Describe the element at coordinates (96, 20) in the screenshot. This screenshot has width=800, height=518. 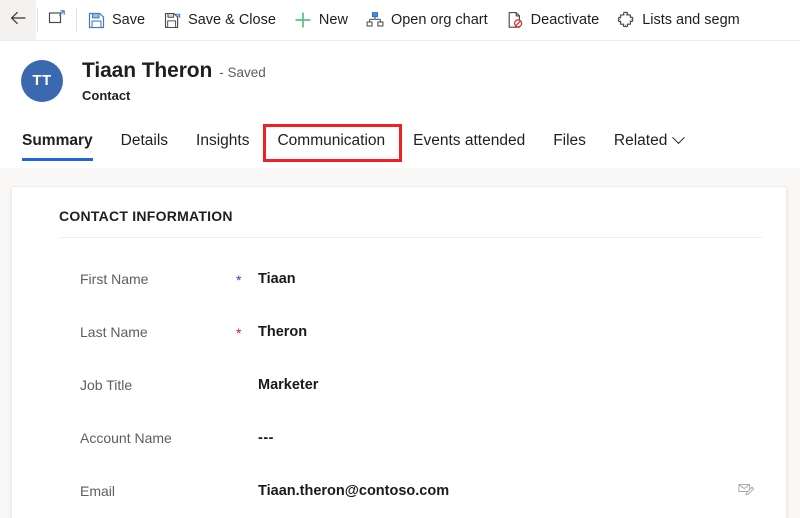
I see `save-floppy-icon` at that location.